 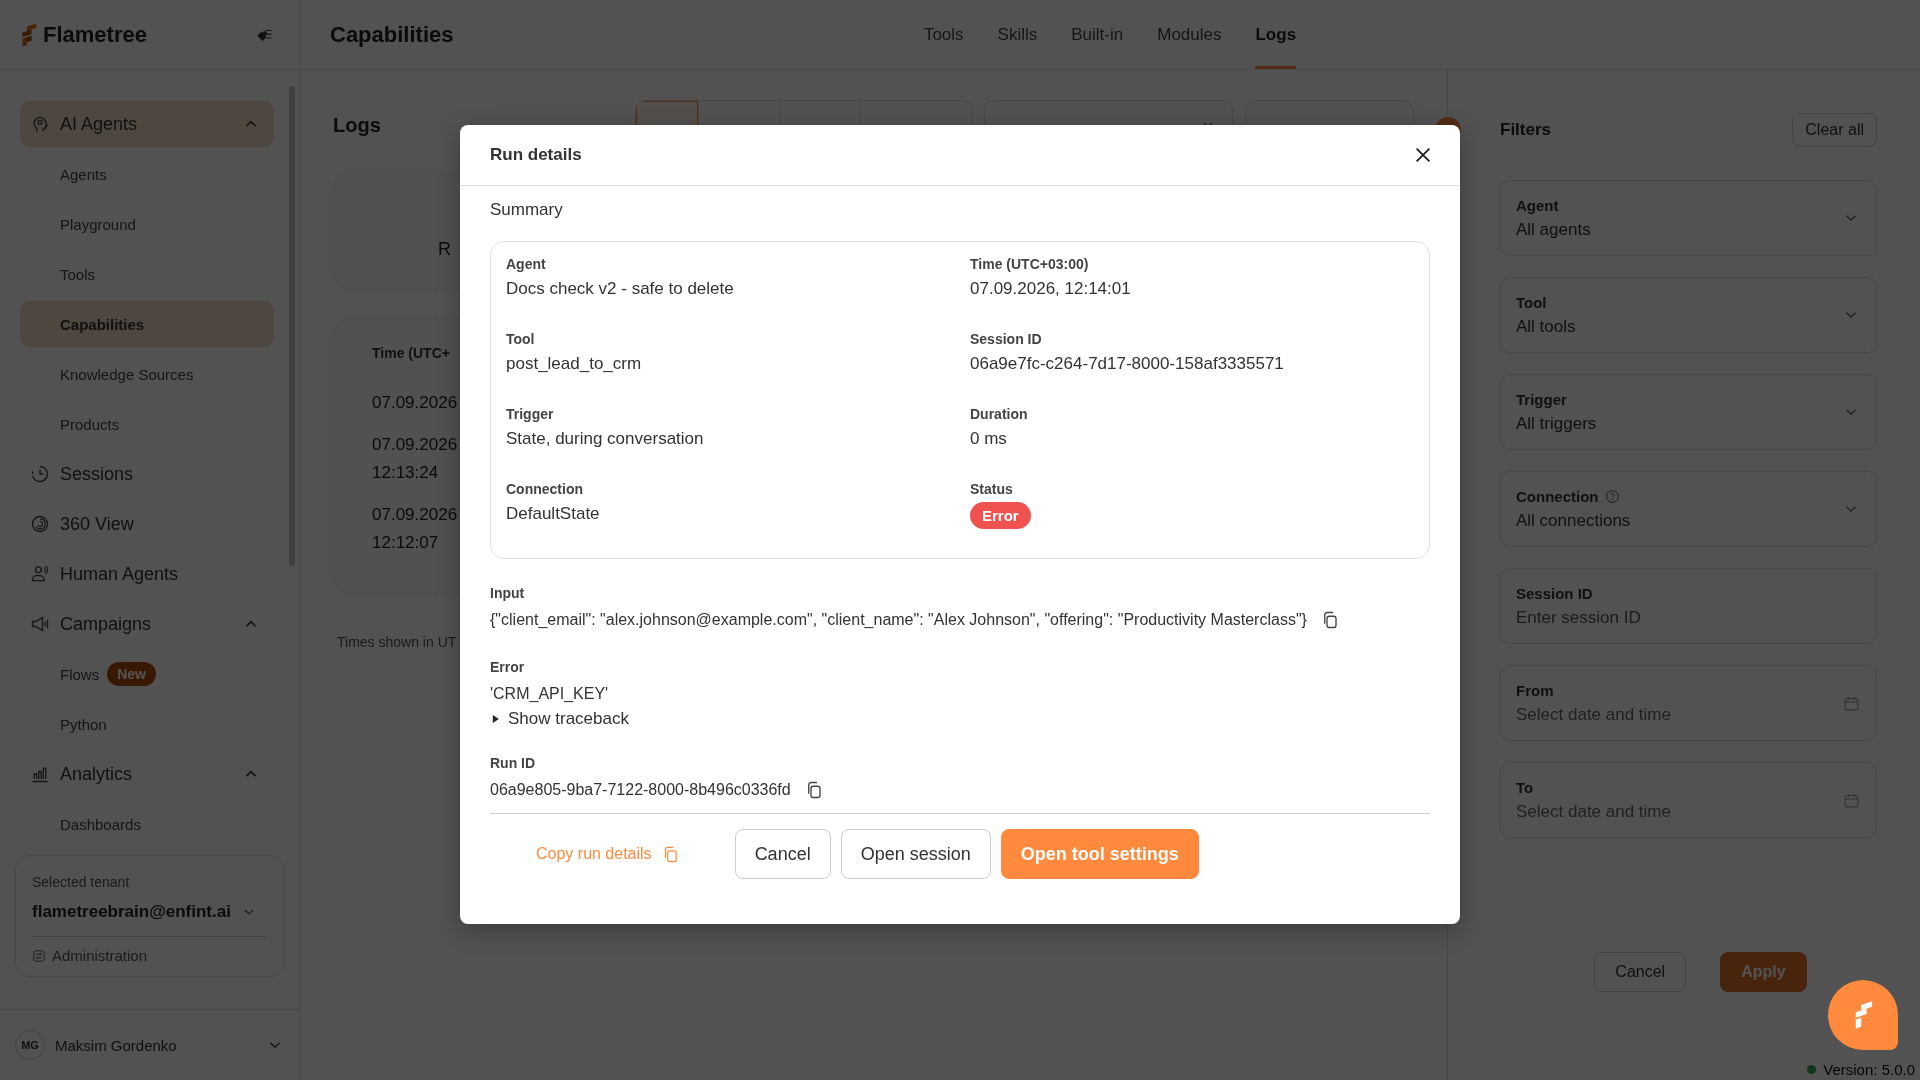 I want to click on clock-icon, so click(x=40, y=474).